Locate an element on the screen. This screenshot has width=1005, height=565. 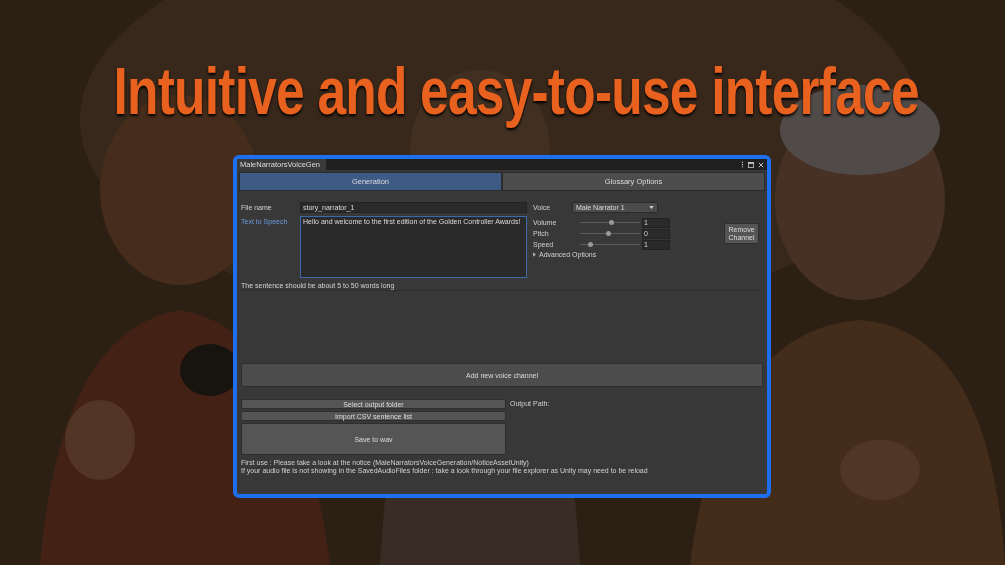
close-icon is located at coordinates (761, 164).